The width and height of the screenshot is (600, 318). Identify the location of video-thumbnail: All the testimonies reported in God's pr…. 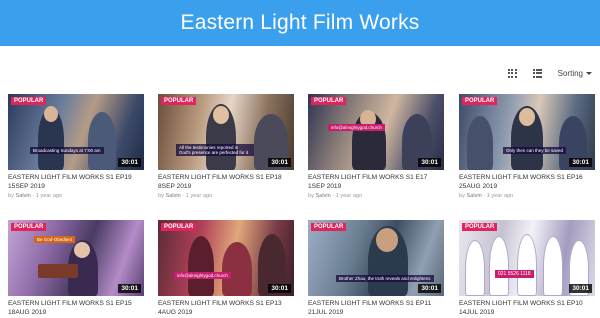
(226, 132).